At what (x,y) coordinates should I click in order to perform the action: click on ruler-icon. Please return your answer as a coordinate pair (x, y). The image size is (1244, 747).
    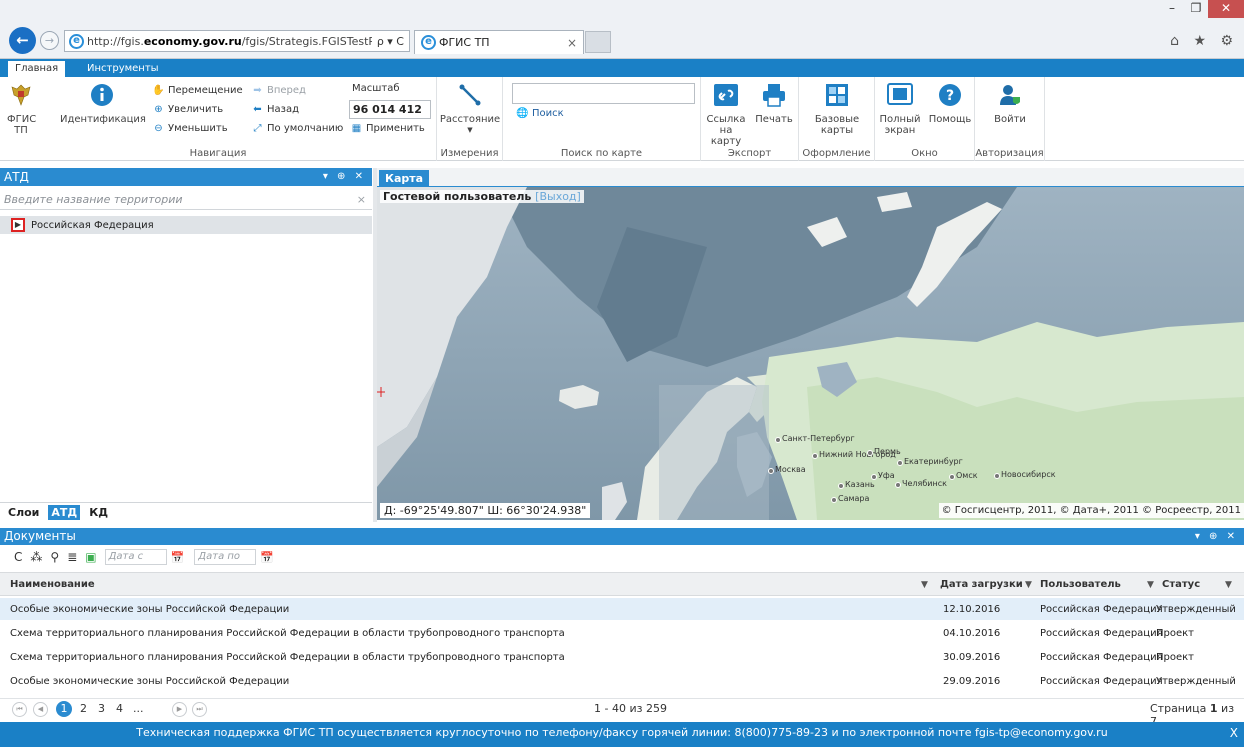
    Looking at the image, I should click on (470, 95).